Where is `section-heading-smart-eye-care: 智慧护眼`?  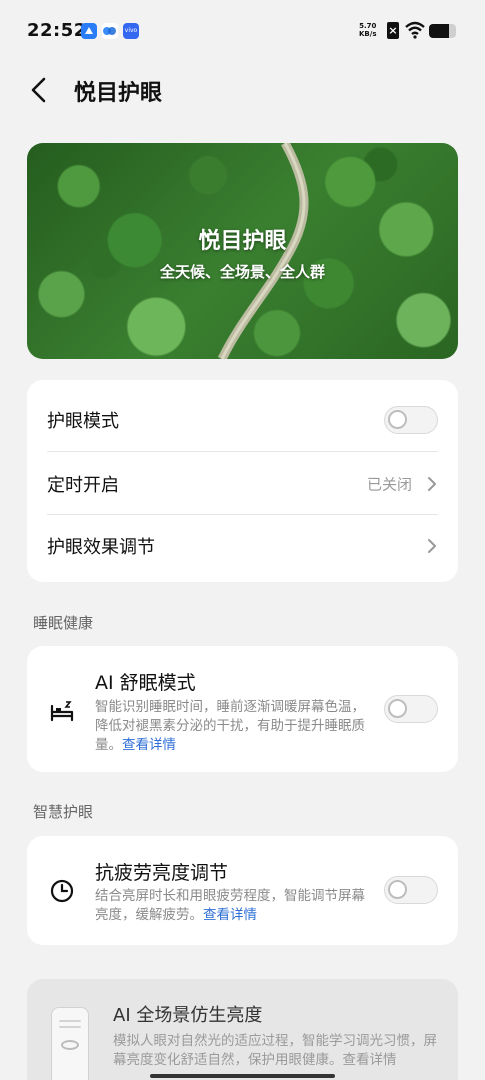
section-heading-smart-eye-care: 智慧护眼 is located at coordinates (63, 812).